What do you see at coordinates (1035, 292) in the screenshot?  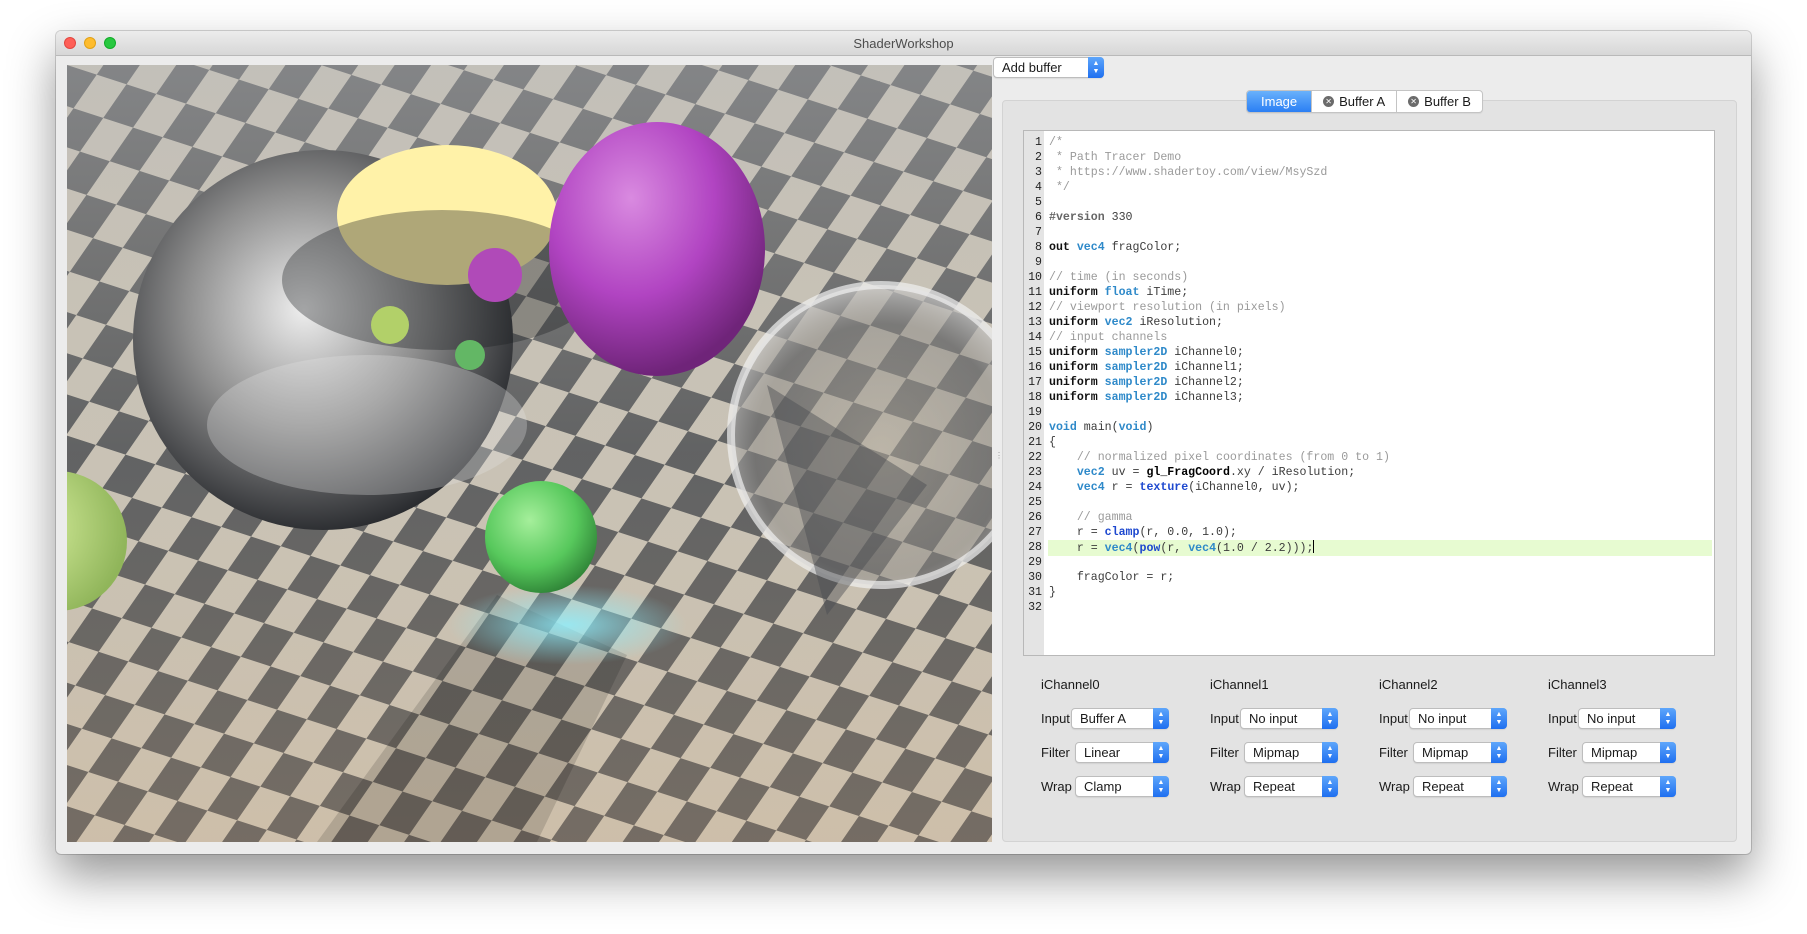 I see `line-number: 11` at bounding box center [1035, 292].